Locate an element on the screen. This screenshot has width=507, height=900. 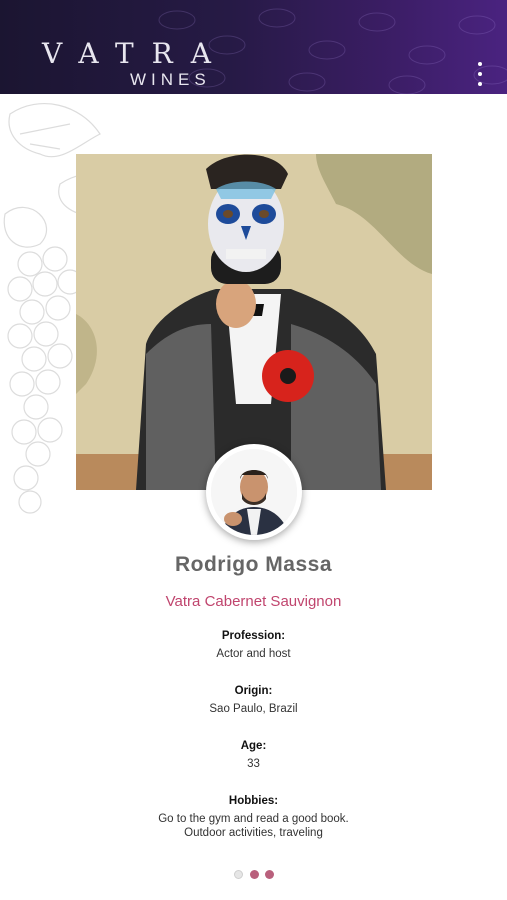
wine-name: Vatra Cabernet Sauvignon is located at coordinates (253, 601).